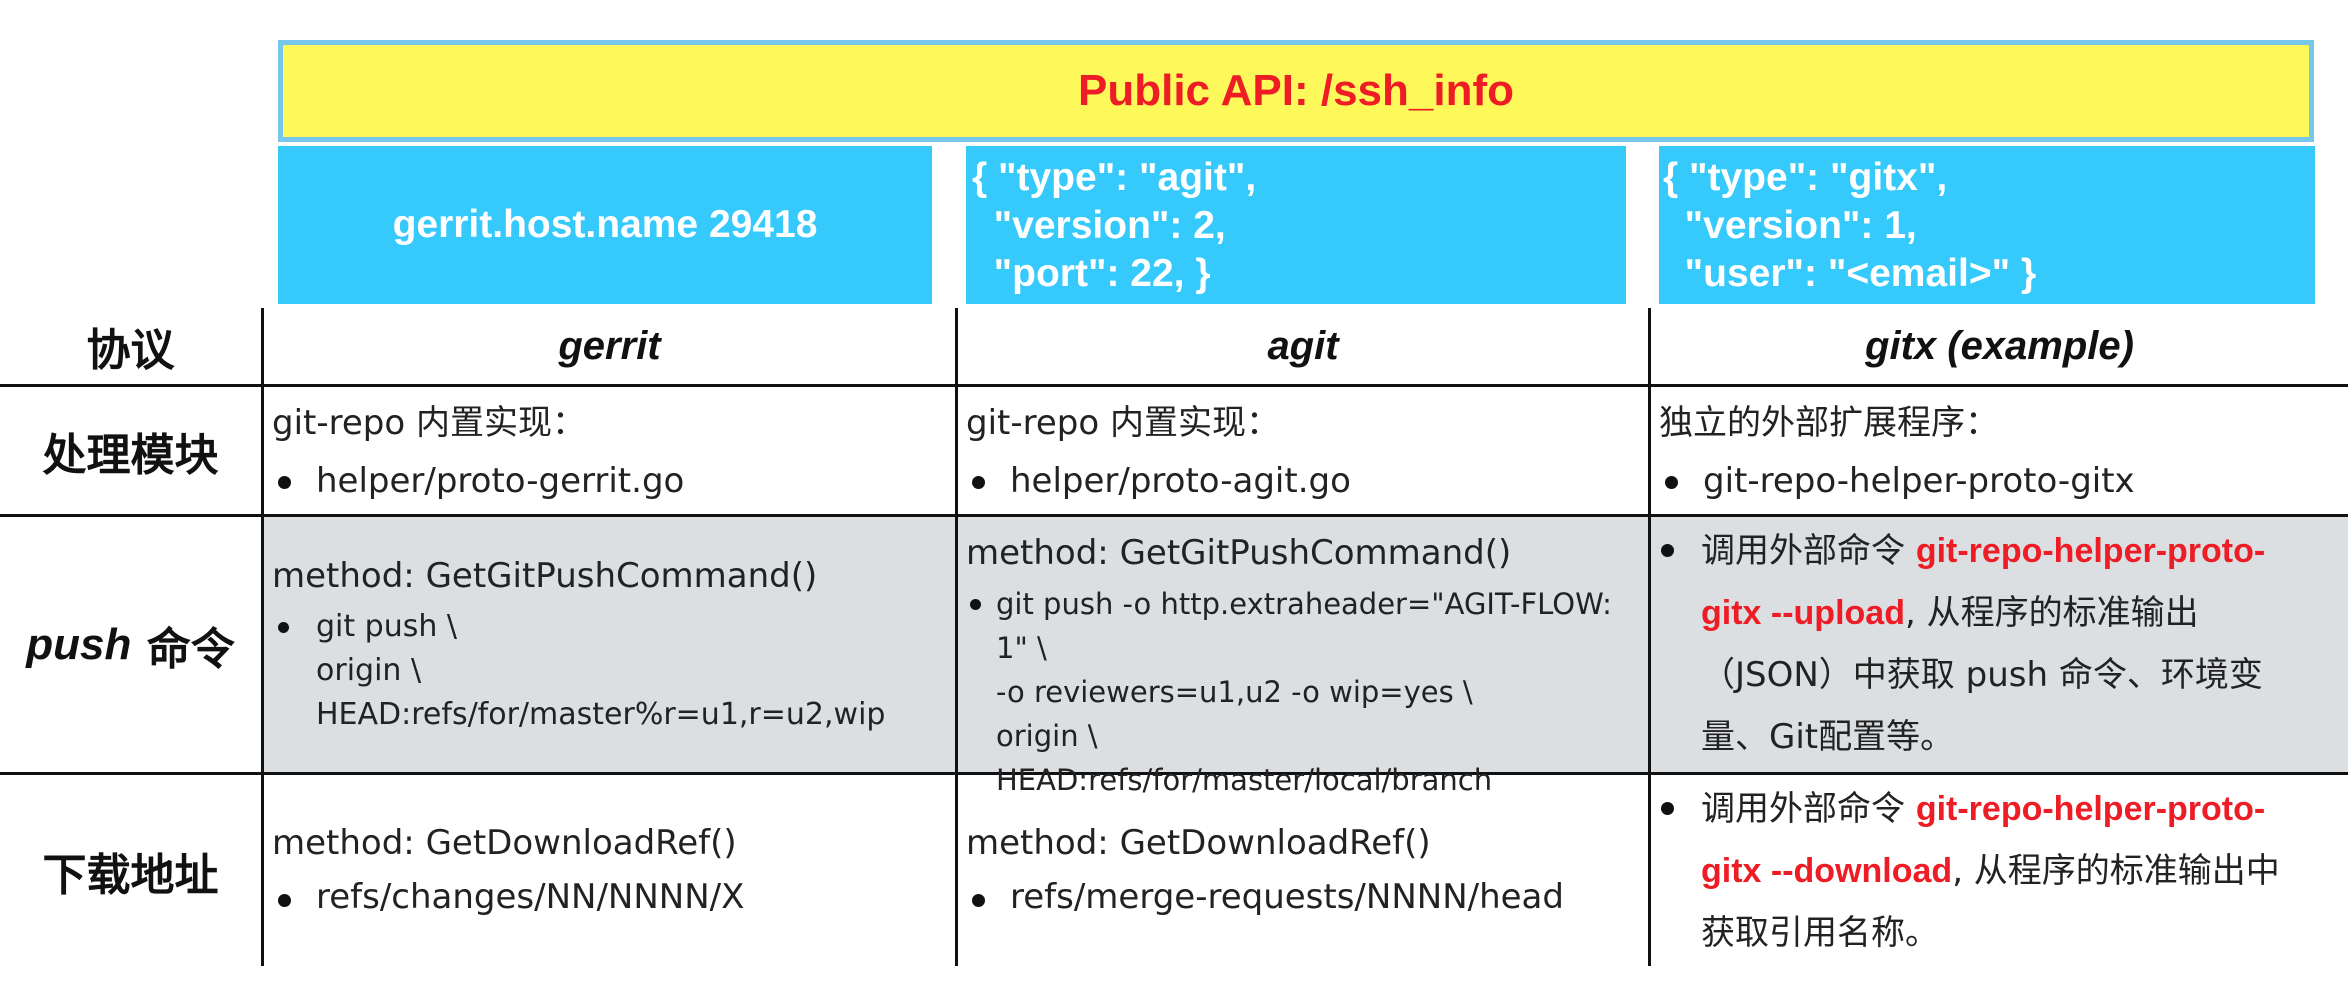 This screenshot has width=2348, height=993. I want to click on row-label-module: 处理模块, so click(130, 450).